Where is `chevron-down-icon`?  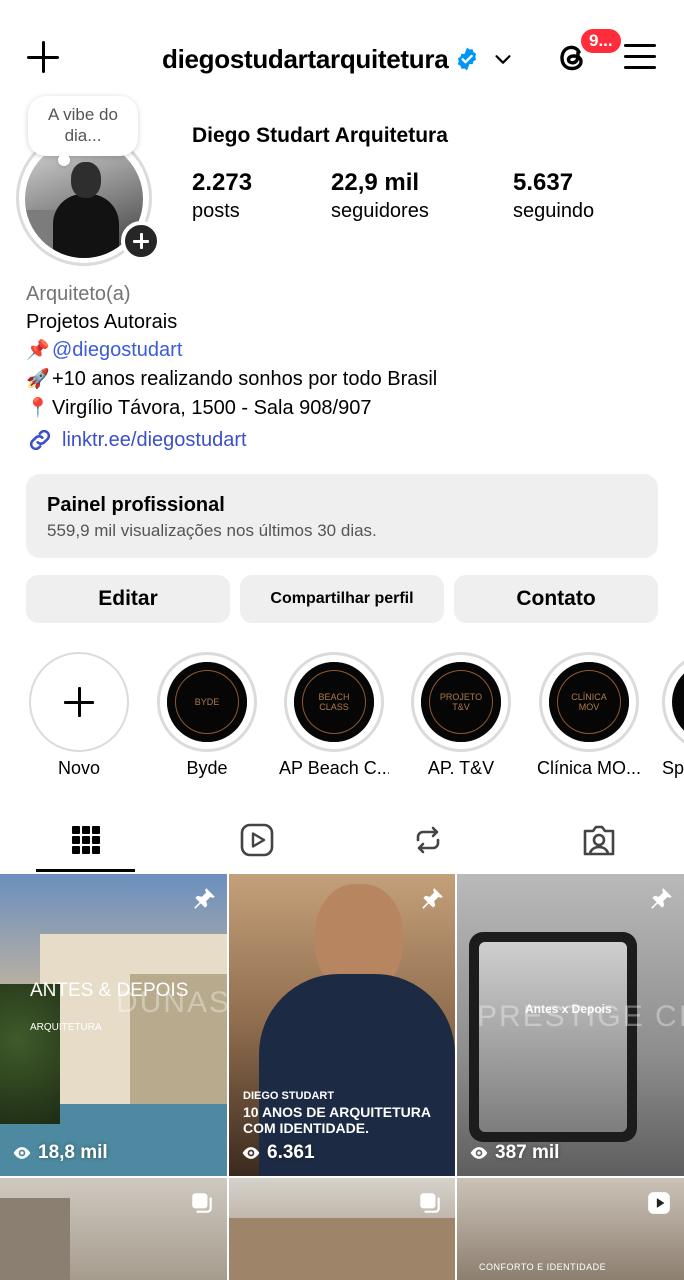 chevron-down-icon is located at coordinates (503, 59).